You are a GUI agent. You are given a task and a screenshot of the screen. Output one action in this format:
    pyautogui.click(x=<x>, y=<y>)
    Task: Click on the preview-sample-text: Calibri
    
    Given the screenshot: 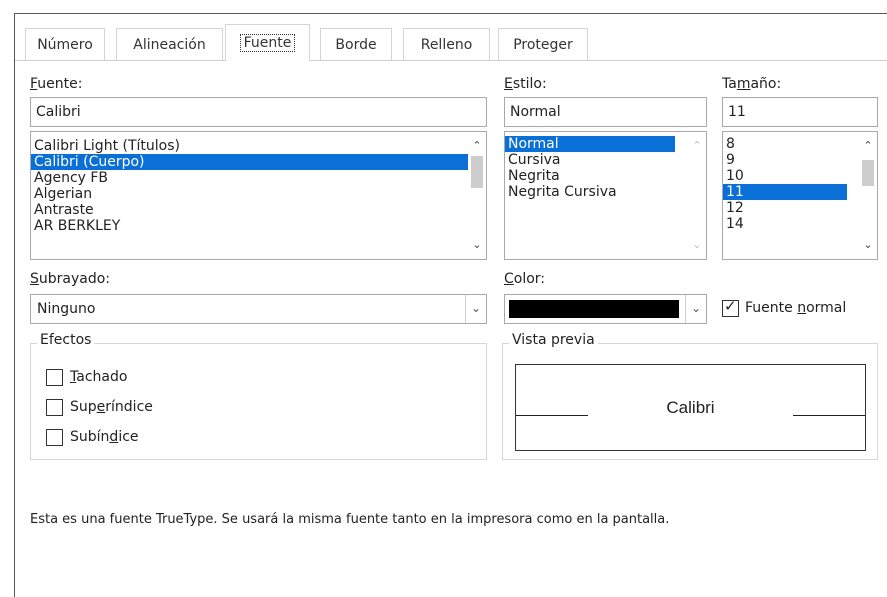 What is the action you would take?
    pyautogui.click(x=690, y=407)
    